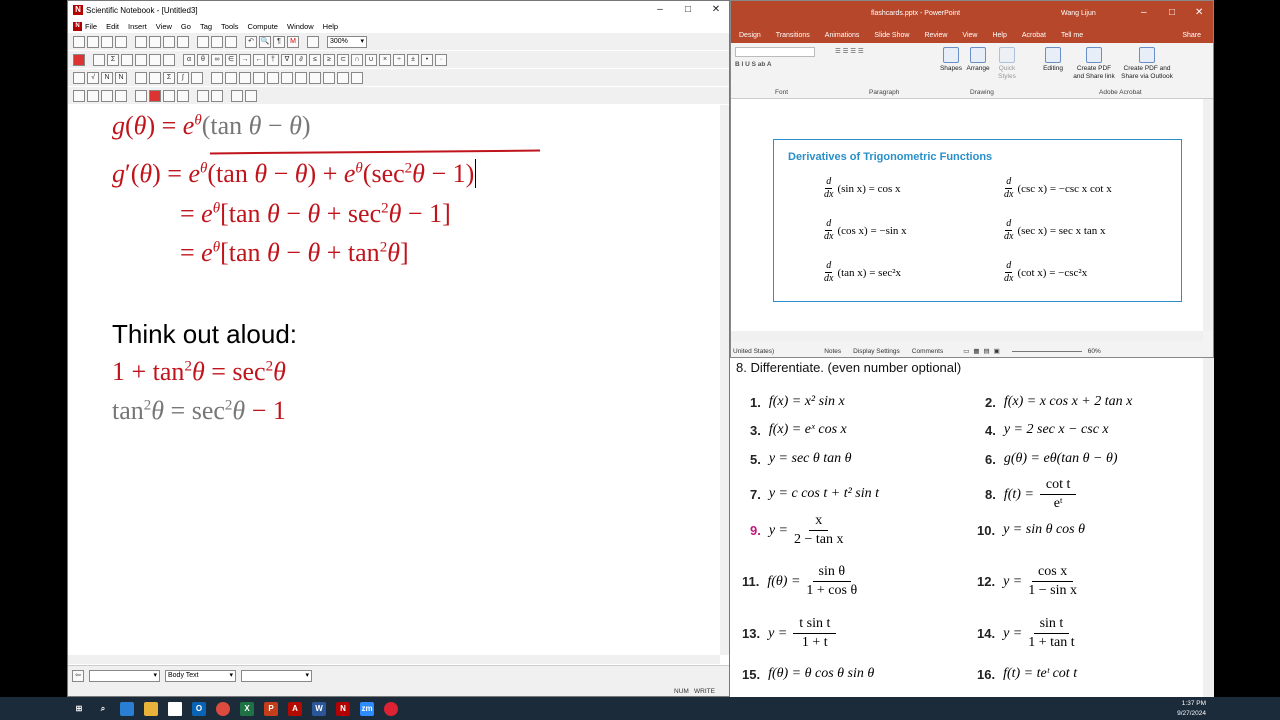 The width and height of the screenshot is (1280, 720). What do you see at coordinates (1147, 64) in the screenshot?
I see `create-pdf-outlook-button: Create PDF and Share via Outlook` at bounding box center [1147, 64].